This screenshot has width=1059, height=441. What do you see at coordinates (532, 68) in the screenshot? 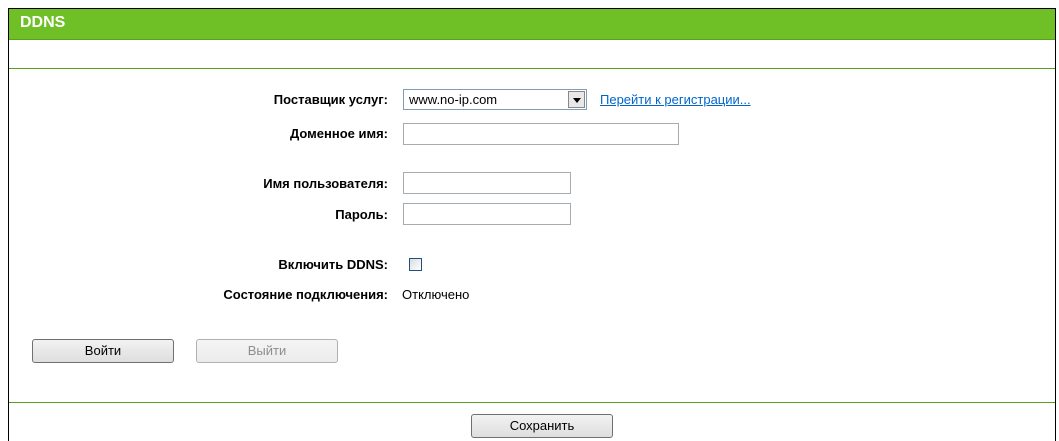
I see `top-divider` at bounding box center [532, 68].